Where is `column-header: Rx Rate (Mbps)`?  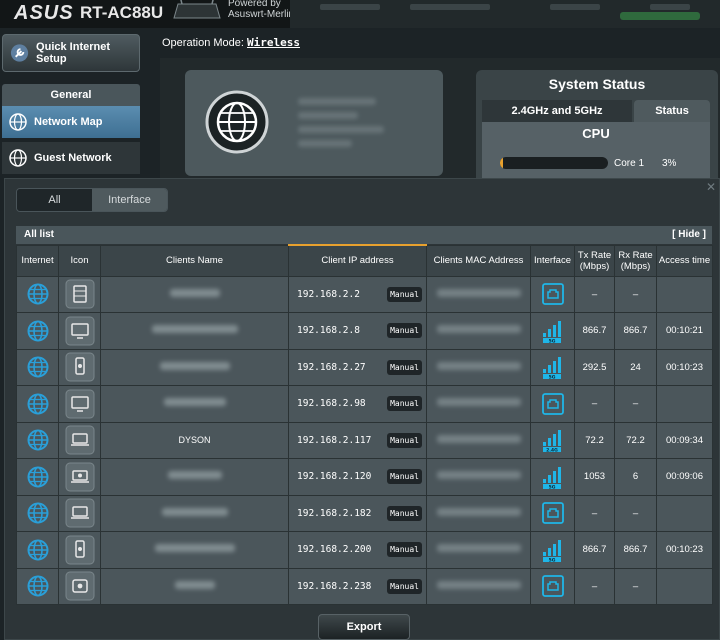
column-header: Rx Rate (Mbps) is located at coordinates (635, 260).